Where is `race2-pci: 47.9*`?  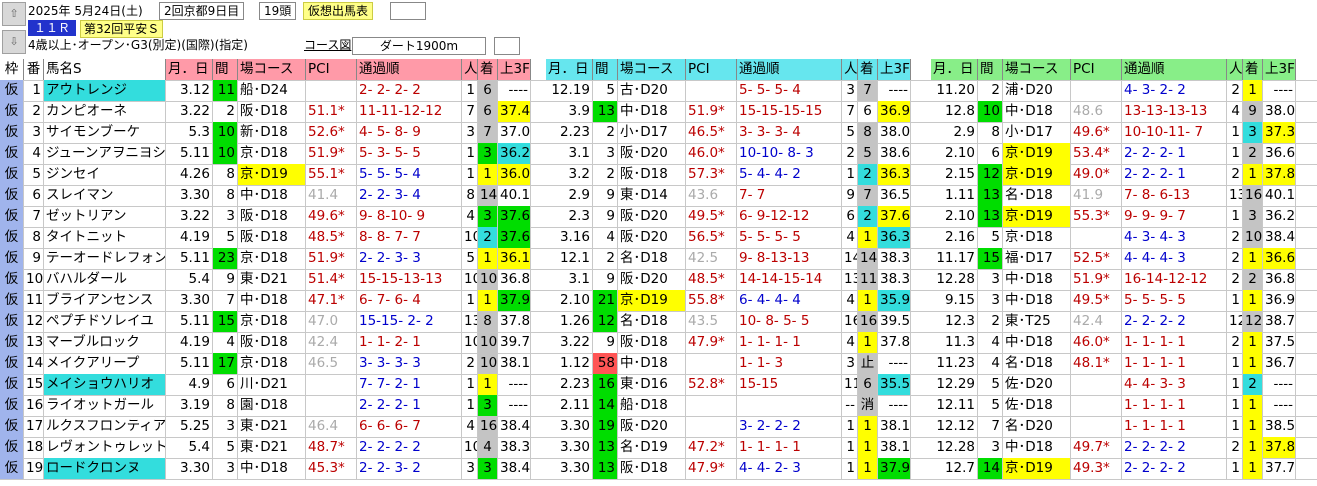
race2-pci: 47.9* is located at coordinates (711, 468).